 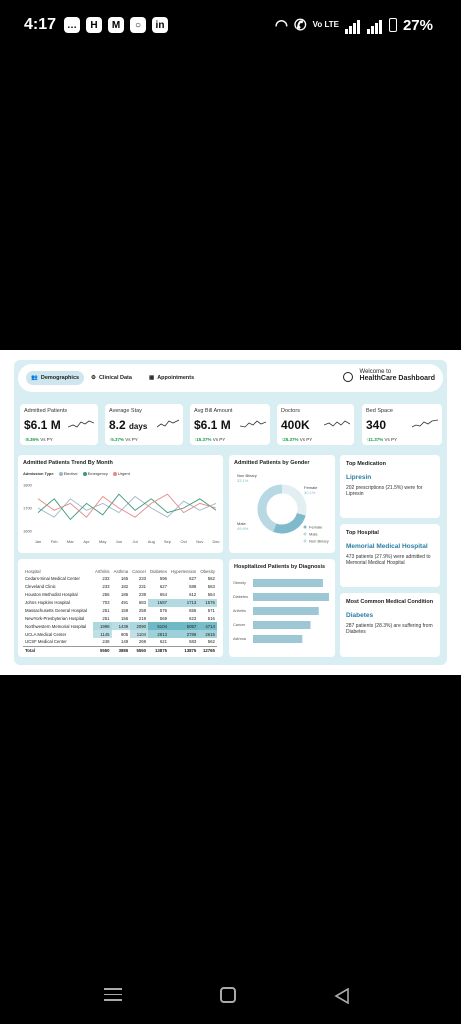 What do you see at coordinates (139, 571) in the screenshot?
I see `table-header: Cancer` at bounding box center [139, 571].